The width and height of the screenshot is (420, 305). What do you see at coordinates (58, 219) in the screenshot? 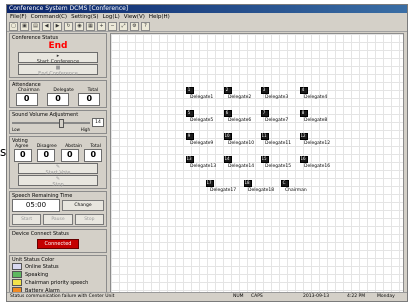
I see `speech-pause-button: Pause` at bounding box center [58, 219].